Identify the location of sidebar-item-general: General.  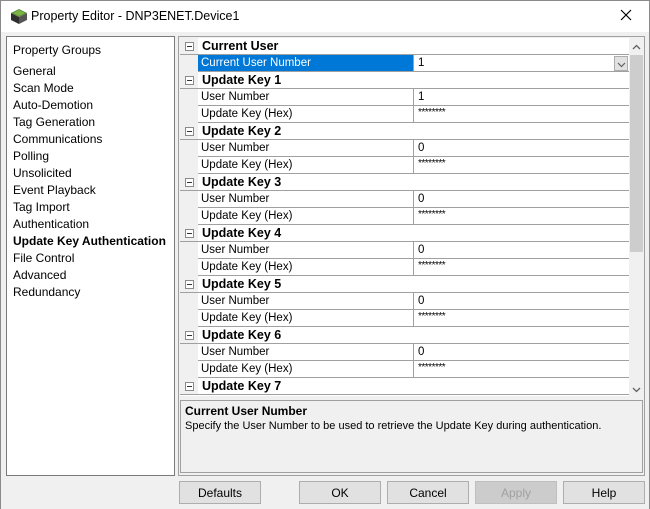
(89, 71).